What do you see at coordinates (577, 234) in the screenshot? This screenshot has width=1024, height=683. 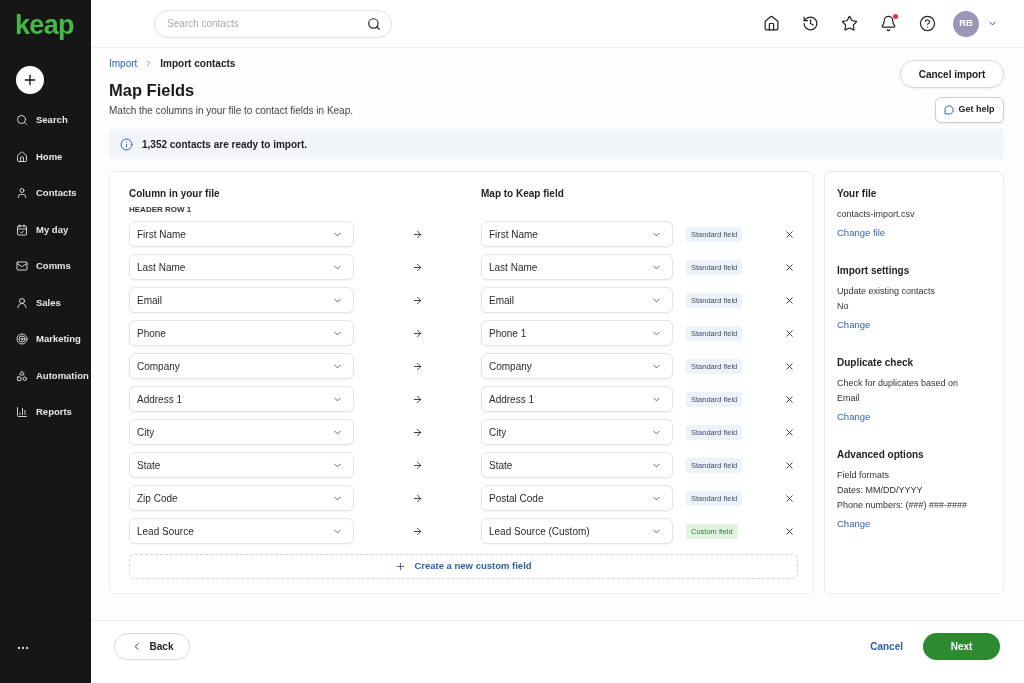 I see `field-select: First Name` at bounding box center [577, 234].